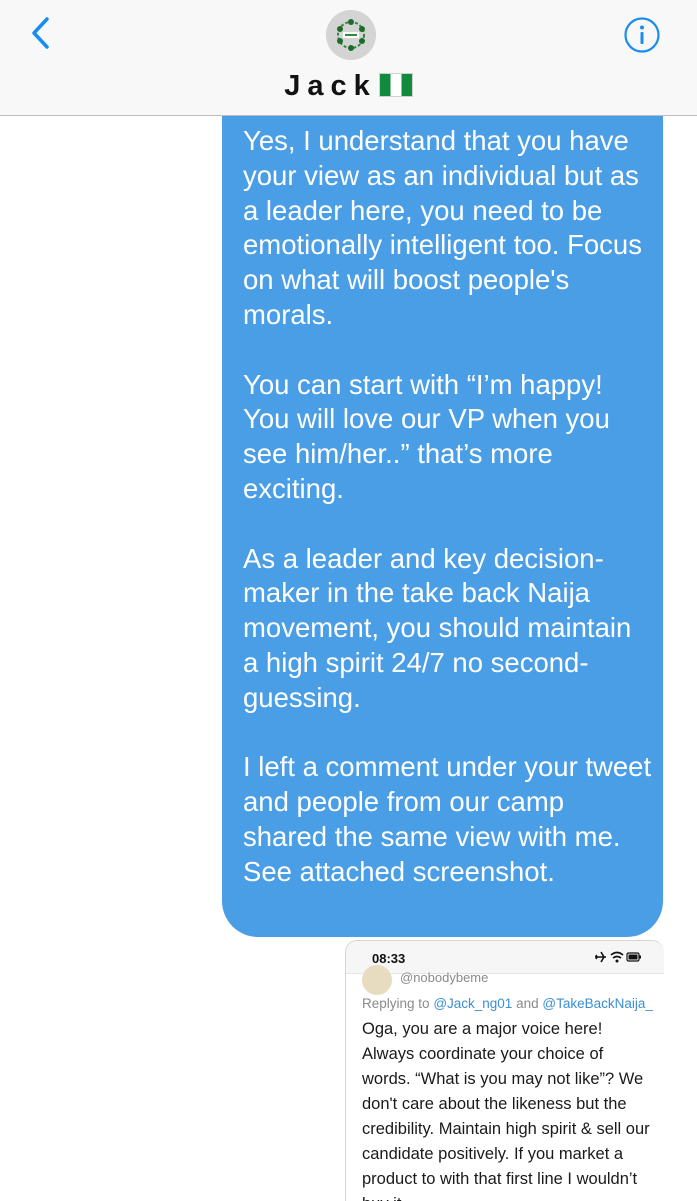  I want to click on contact-name-row: Jack, so click(348, 86).